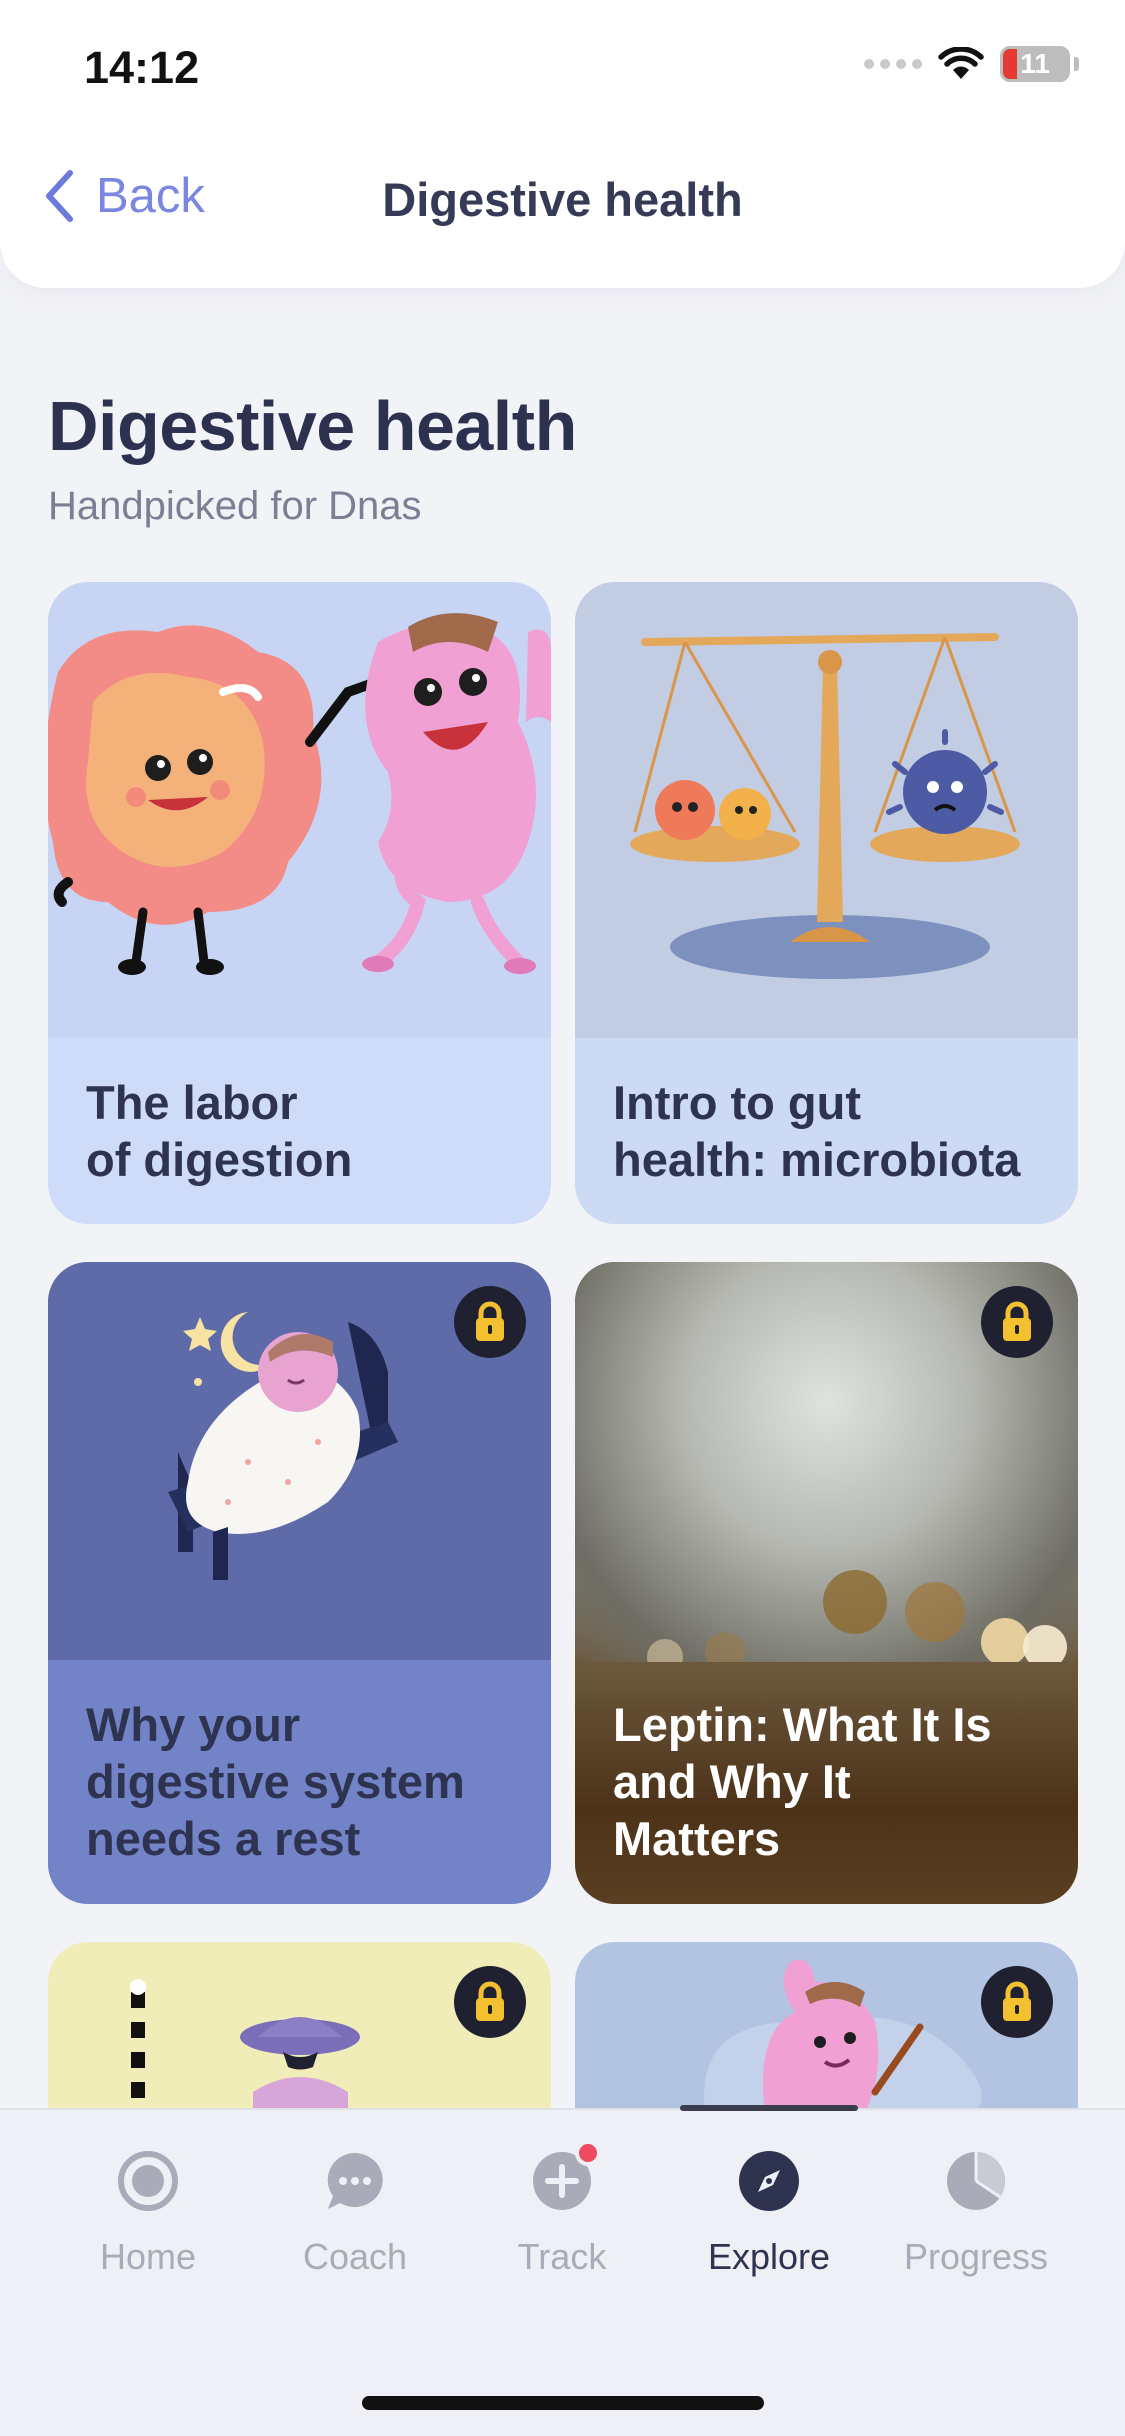 This screenshot has height=2436, width=1125. Describe the element at coordinates (802, 1781) in the screenshot. I see `card-title: Leptin: What It Is and Why It Matters` at that location.